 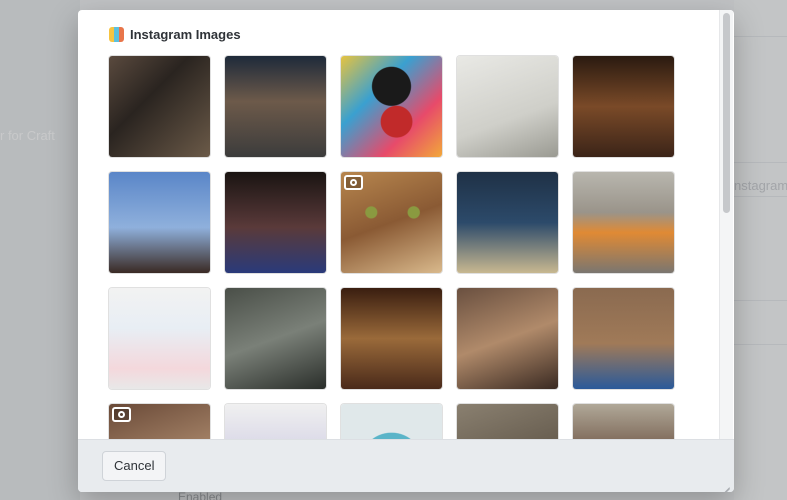 What do you see at coordinates (724, 482) in the screenshot?
I see `resize-handle-icon` at bounding box center [724, 482].